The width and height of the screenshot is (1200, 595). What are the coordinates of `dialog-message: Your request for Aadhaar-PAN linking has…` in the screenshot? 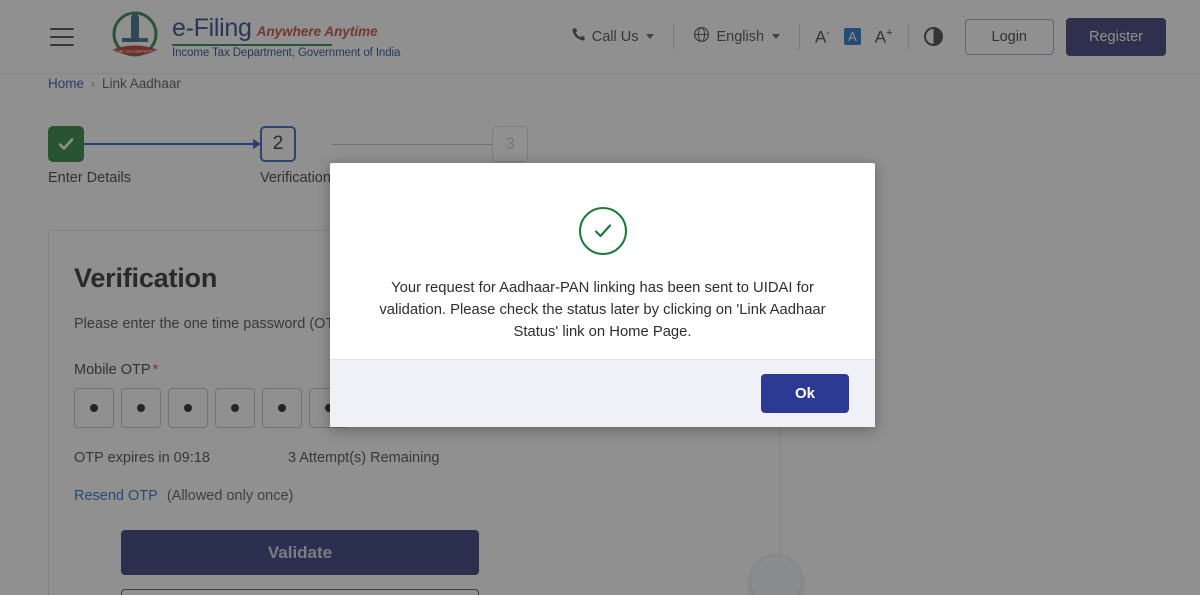 It's located at (602, 310).